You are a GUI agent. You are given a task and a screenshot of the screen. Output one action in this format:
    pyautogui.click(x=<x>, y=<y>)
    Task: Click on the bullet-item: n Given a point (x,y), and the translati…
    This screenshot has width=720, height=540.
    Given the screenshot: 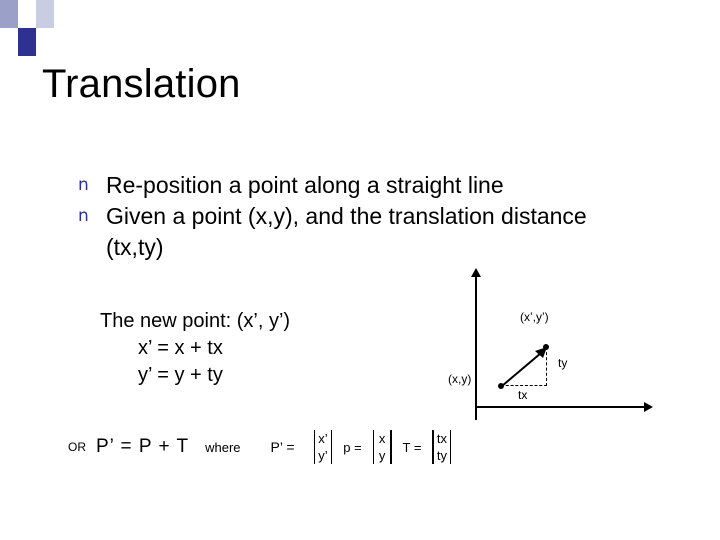 What is the action you would take?
    pyautogui.click(x=358, y=232)
    